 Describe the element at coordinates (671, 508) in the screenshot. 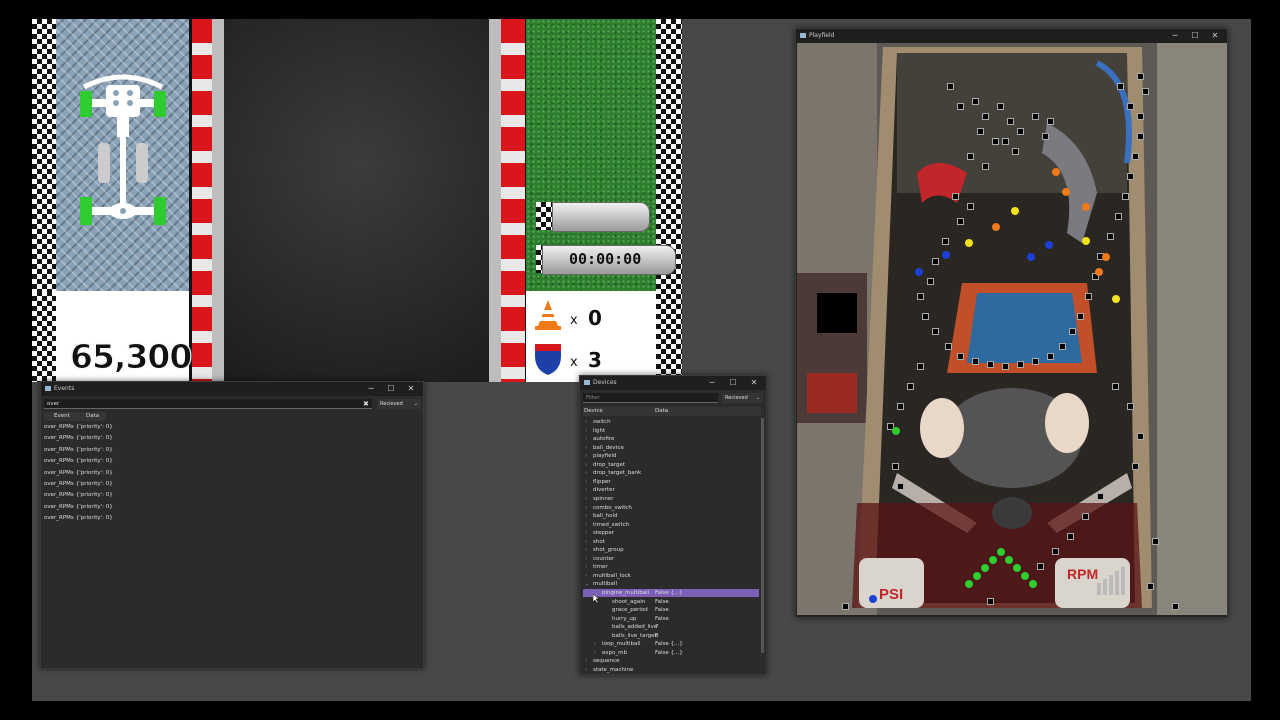

I see `device-tree-row: › combo_switch` at that location.